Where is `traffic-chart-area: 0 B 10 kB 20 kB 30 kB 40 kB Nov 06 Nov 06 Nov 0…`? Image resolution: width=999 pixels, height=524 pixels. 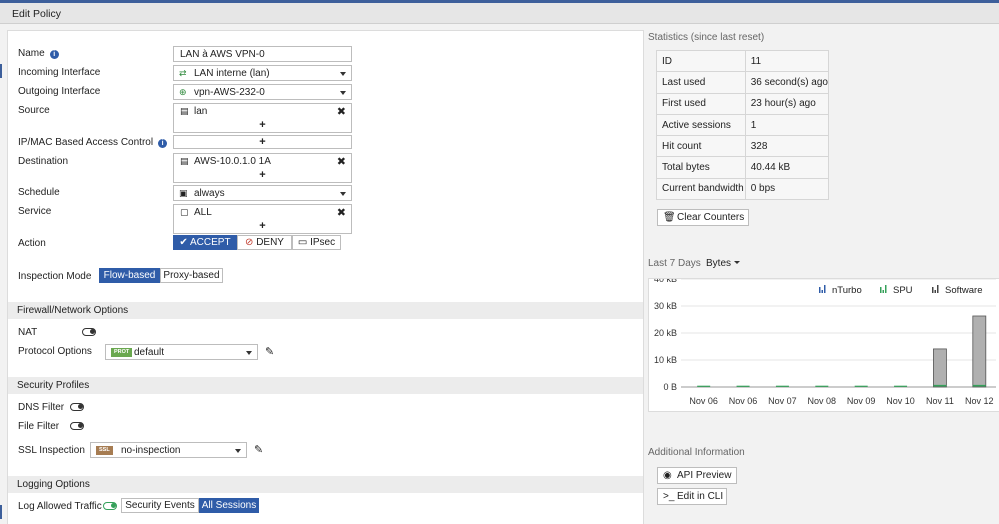
traffic-chart-area: 0 B 10 kB 20 kB 30 kB 40 kB Nov 06 Nov 06 Nov 0… is located at coordinates (823, 343).